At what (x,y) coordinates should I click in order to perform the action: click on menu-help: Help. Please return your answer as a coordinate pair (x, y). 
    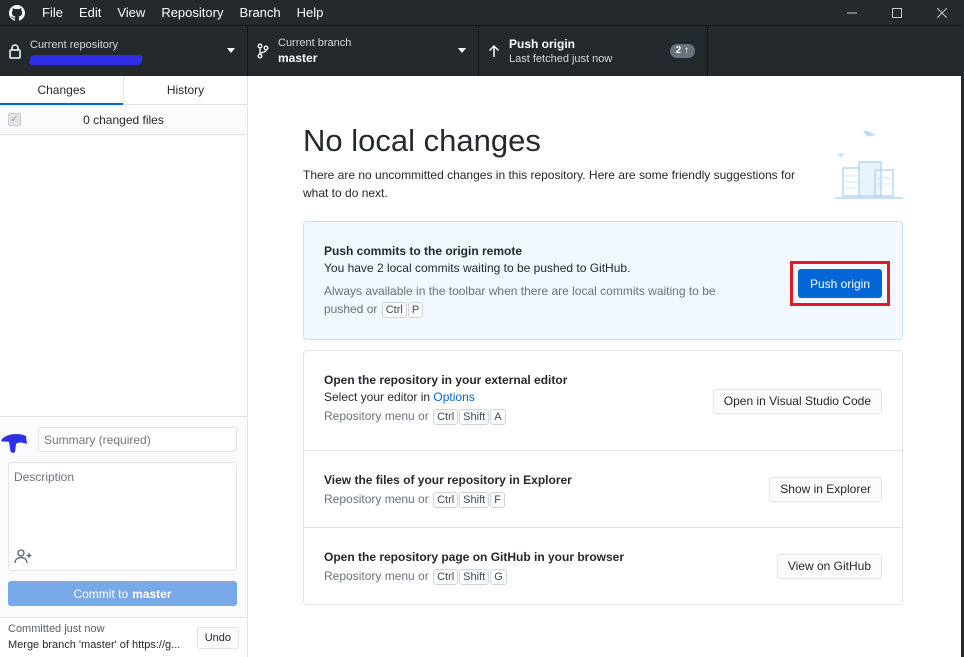
    Looking at the image, I should click on (310, 12).